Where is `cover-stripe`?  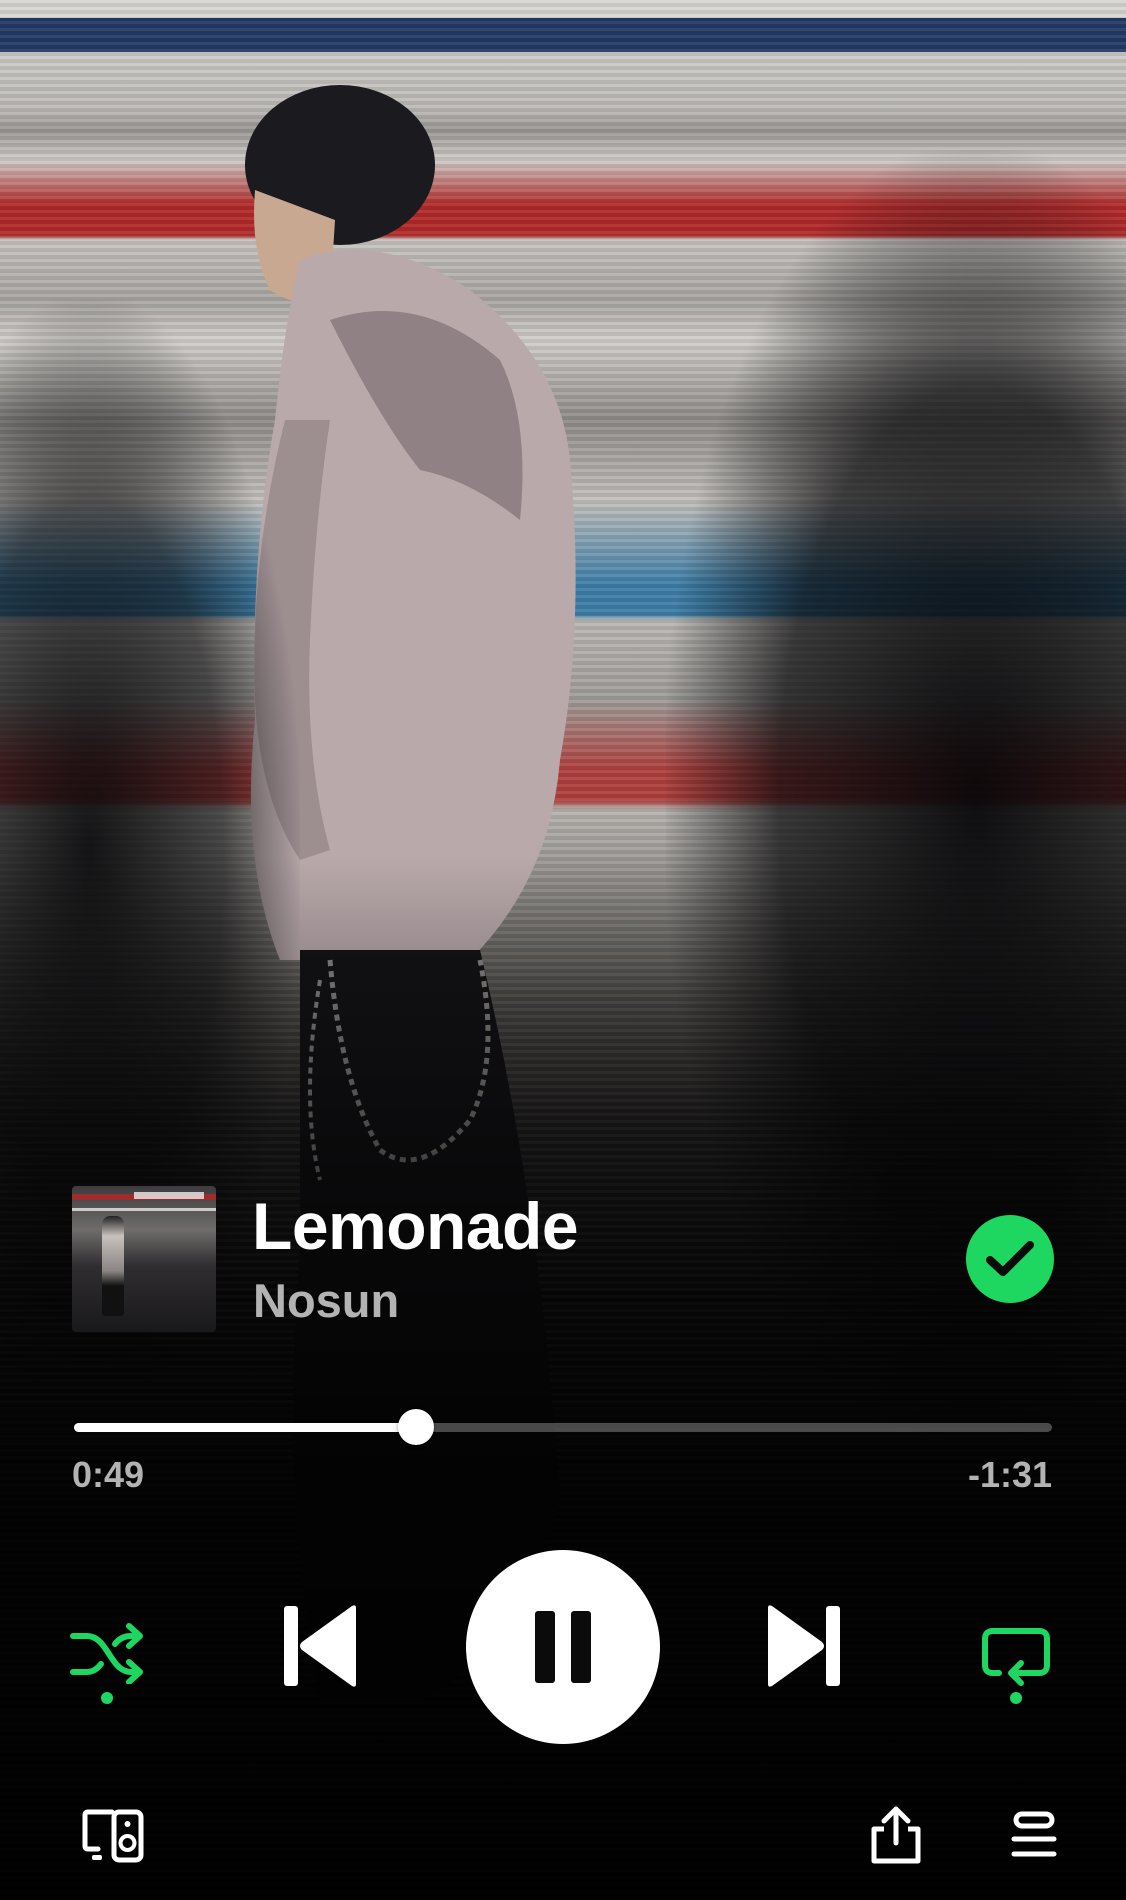 cover-stripe is located at coordinates (144, 1209).